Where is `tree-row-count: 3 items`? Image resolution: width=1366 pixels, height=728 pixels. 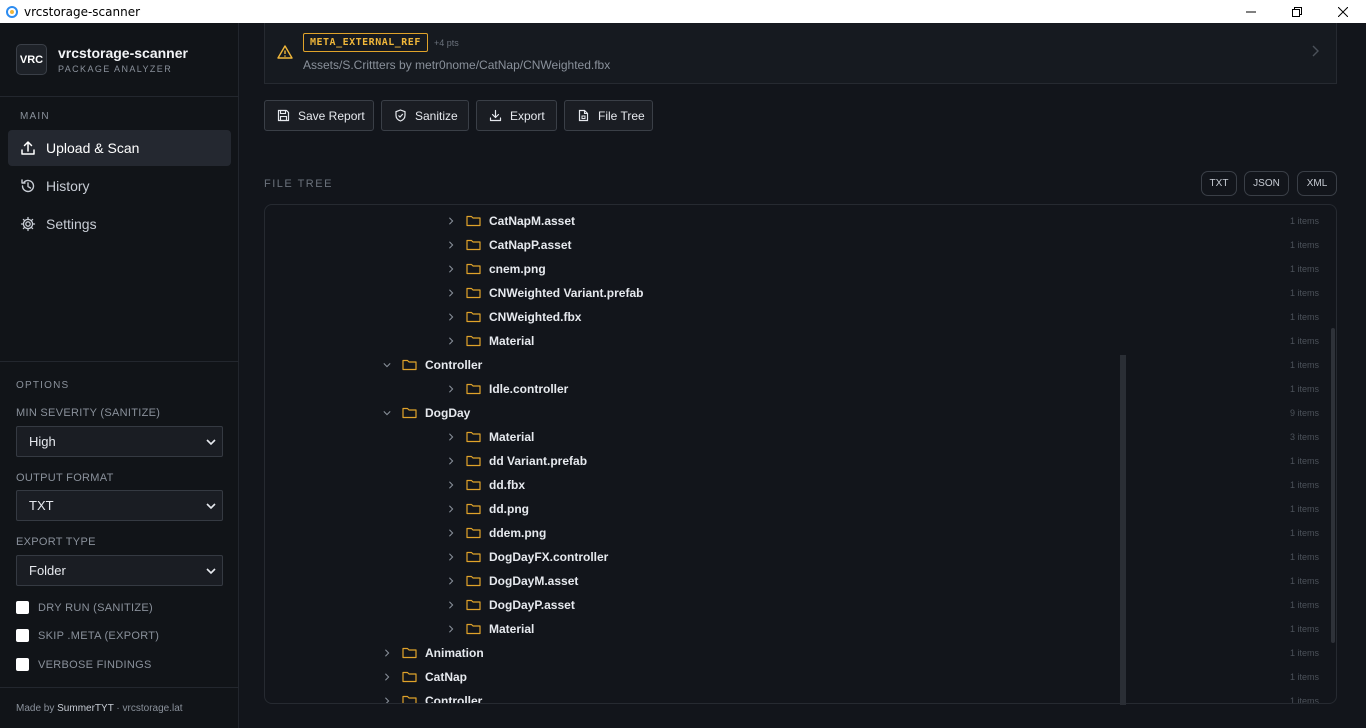 tree-row-count: 3 items is located at coordinates (1304, 437).